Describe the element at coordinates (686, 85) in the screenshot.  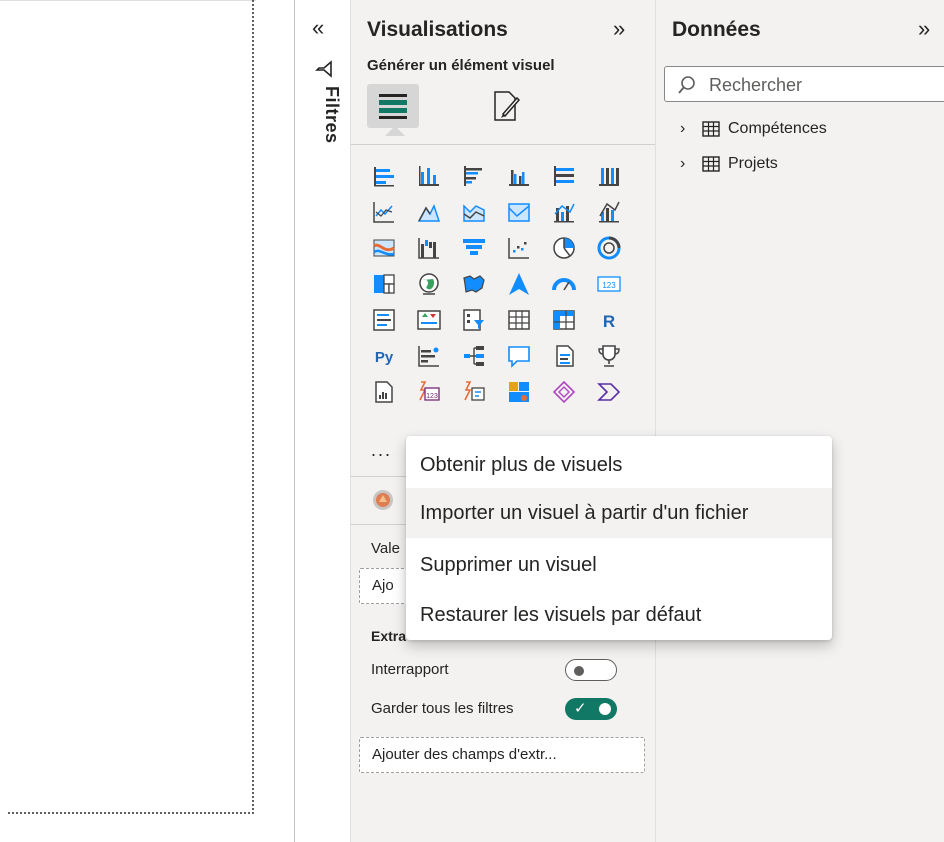
I see `search-icon` at that location.